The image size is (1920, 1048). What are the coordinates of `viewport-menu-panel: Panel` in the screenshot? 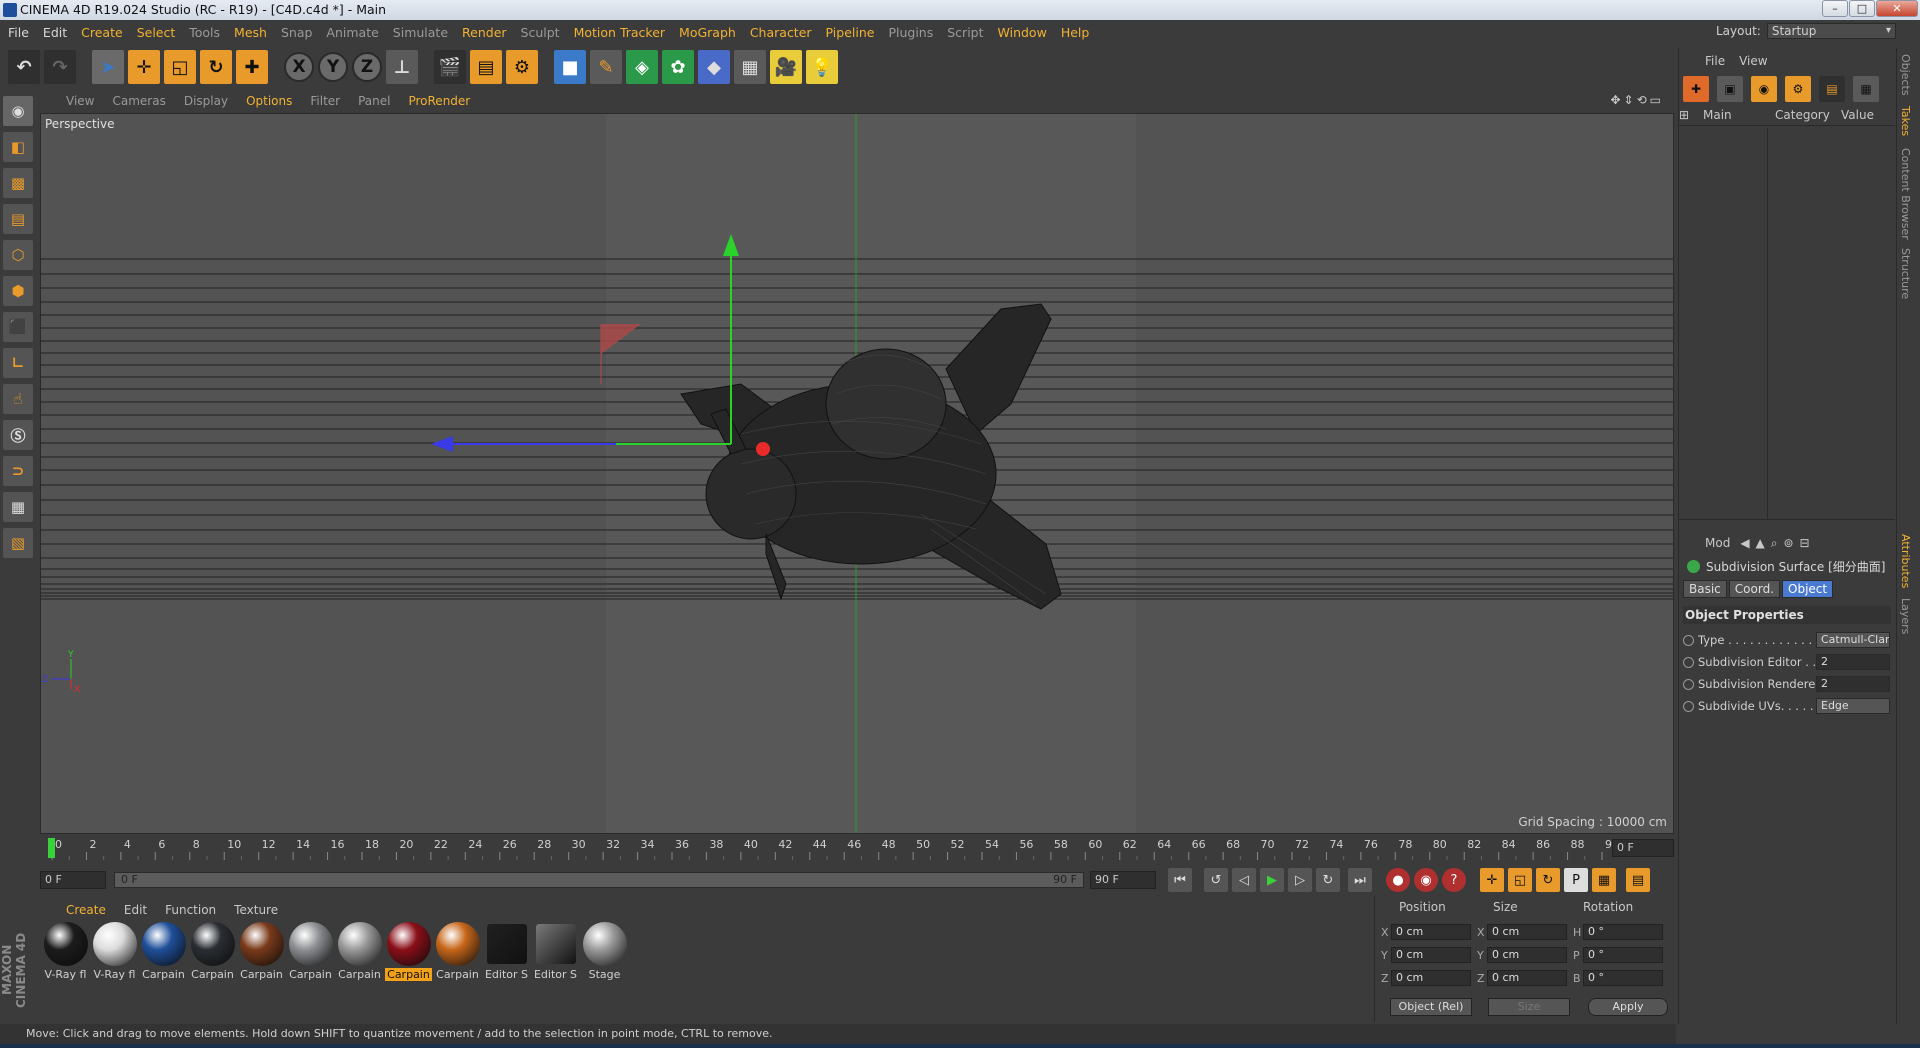 It's located at (374, 101).